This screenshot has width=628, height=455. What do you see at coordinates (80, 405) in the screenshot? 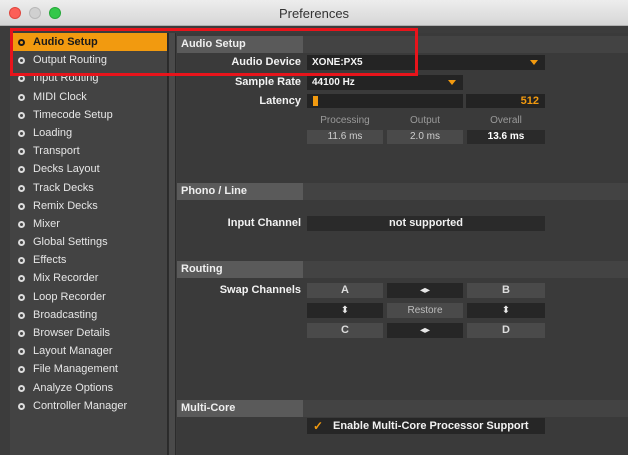
I see `sidebar-item-label: Controller Manager` at bounding box center [80, 405].